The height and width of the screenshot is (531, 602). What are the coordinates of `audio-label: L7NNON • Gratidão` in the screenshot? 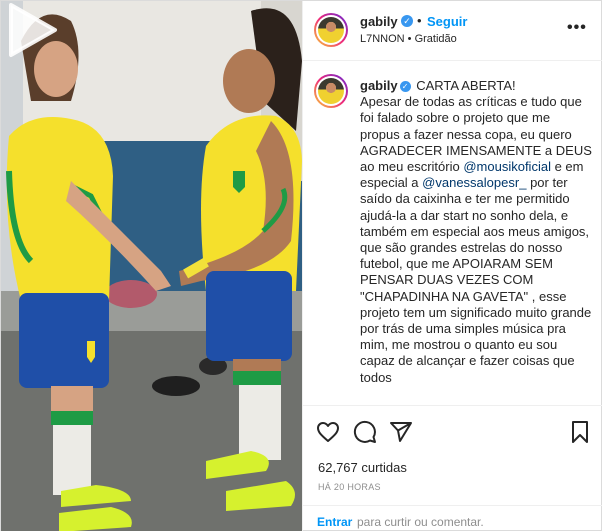 It's located at (408, 39).